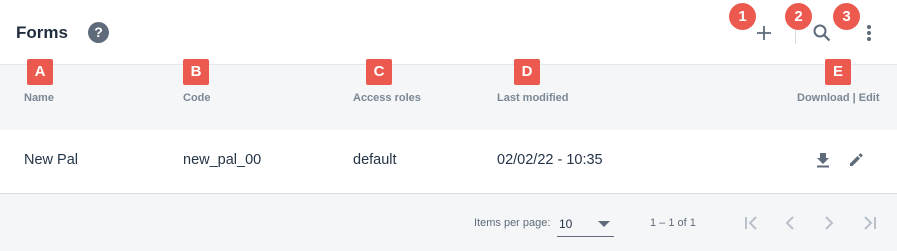 The width and height of the screenshot is (897, 251). I want to click on page-title: Forms, so click(42, 32).